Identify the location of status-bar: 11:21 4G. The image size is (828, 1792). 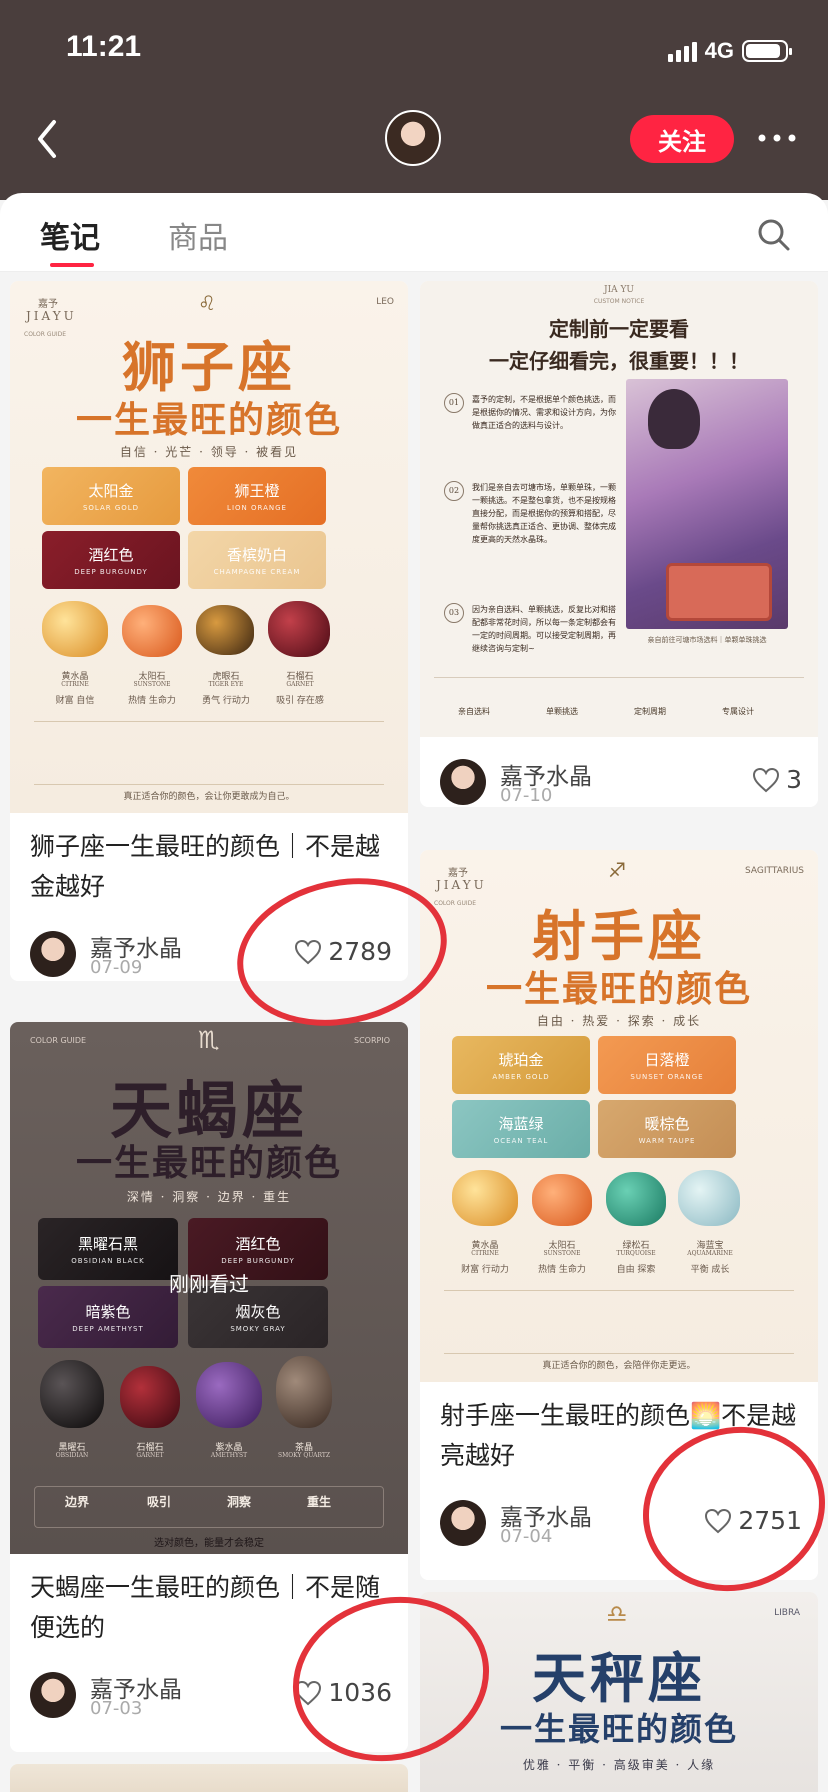
(429, 50).